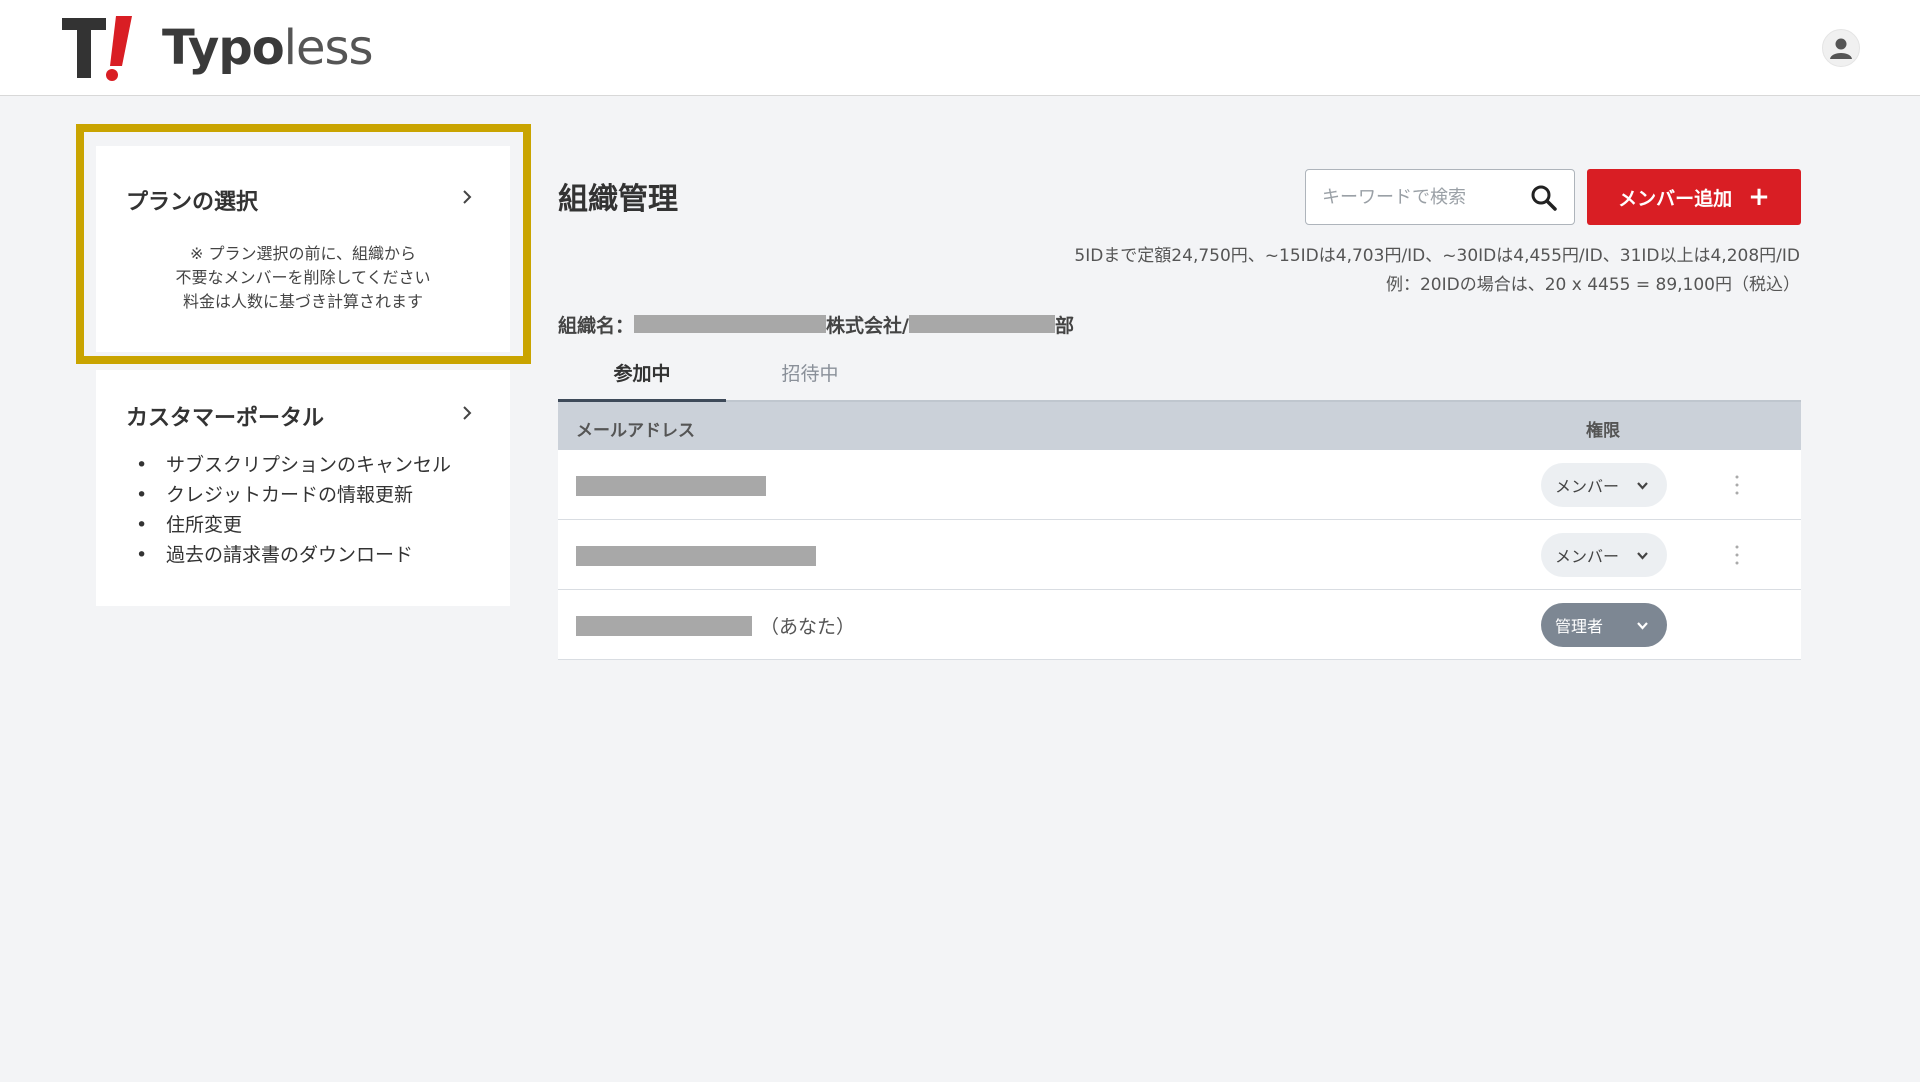 The width and height of the screenshot is (1920, 1082). What do you see at coordinates (293, 525) in the screenshot?
I see `list-item: 住所変更` at bounding box center [293, 525].